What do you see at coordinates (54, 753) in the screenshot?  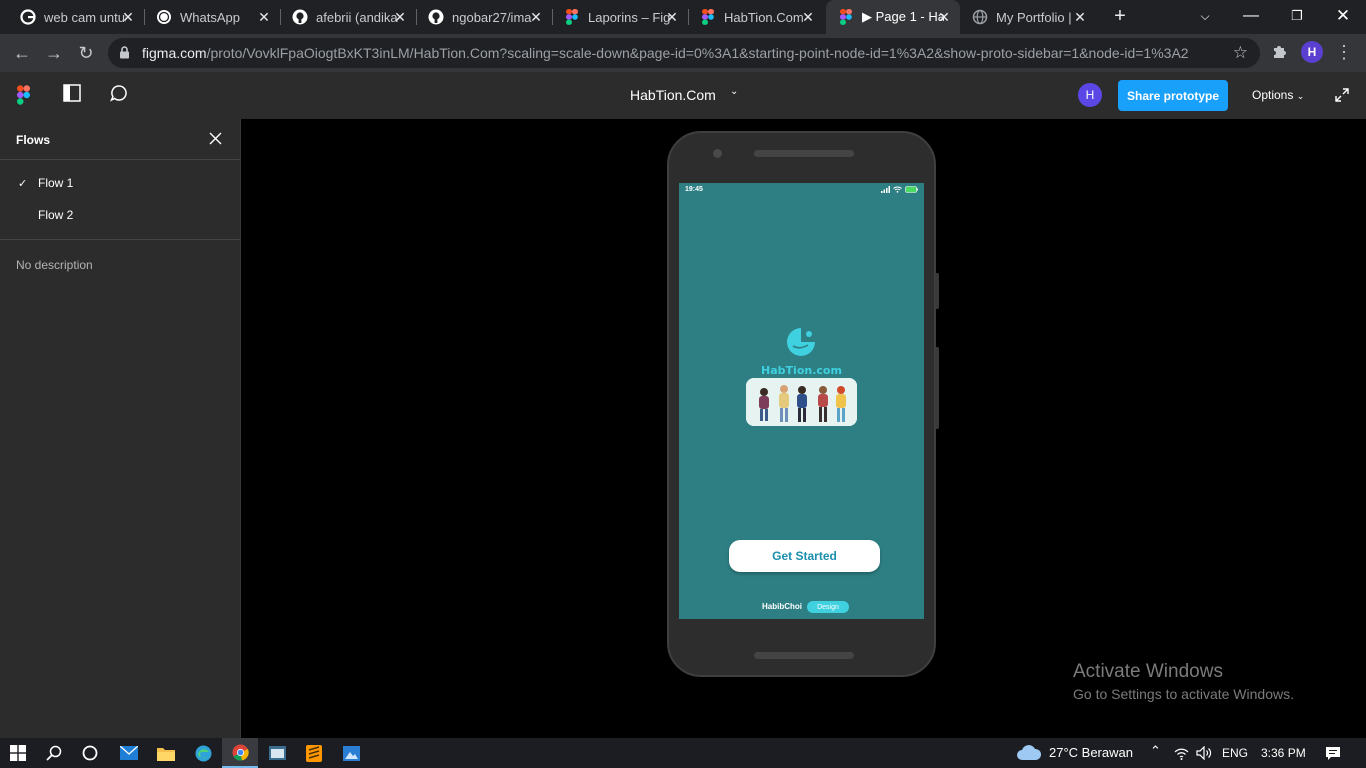 I see `search-icon` at bounding box center [54, 753].